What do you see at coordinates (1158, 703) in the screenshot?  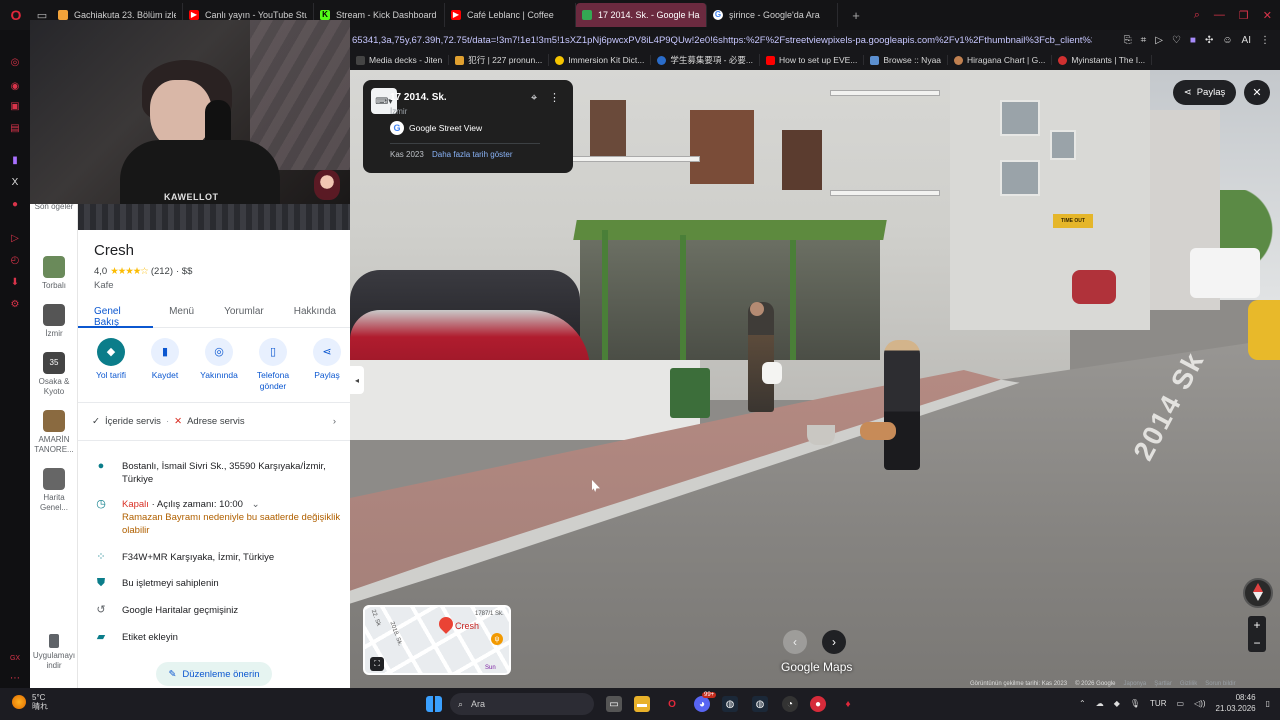 I see `language-indicator: TUR` at bounding box center [1158, 703].